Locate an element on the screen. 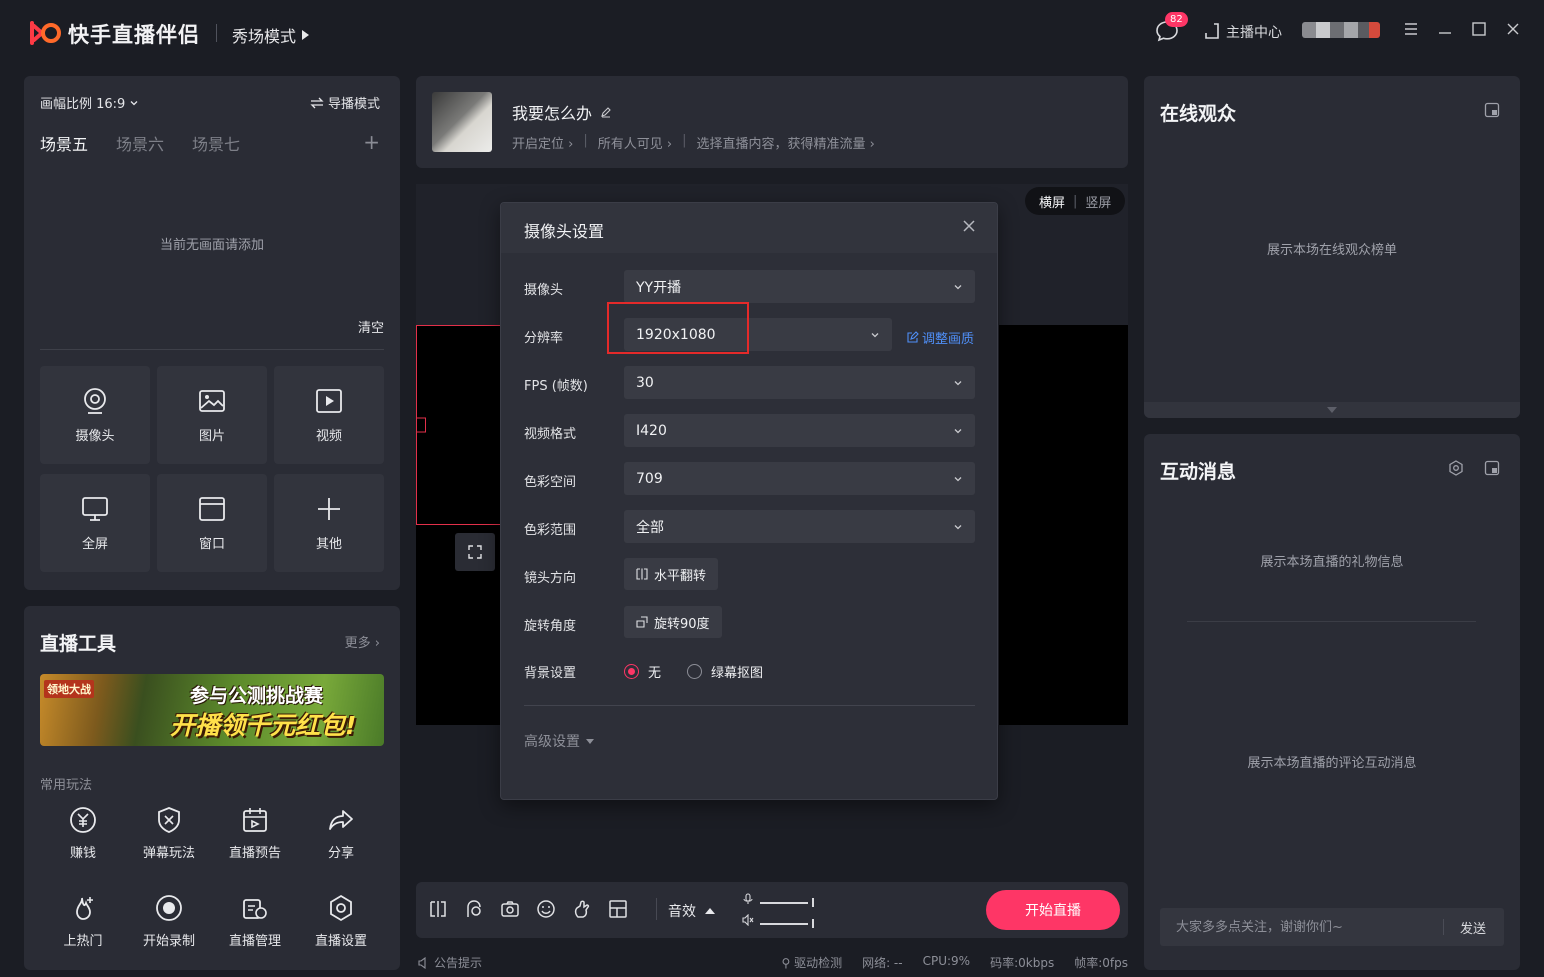 Image resolution: width=1544 pixels, height=977 pixels. camera-value: YY开播 is located at coordinates (659, 287).